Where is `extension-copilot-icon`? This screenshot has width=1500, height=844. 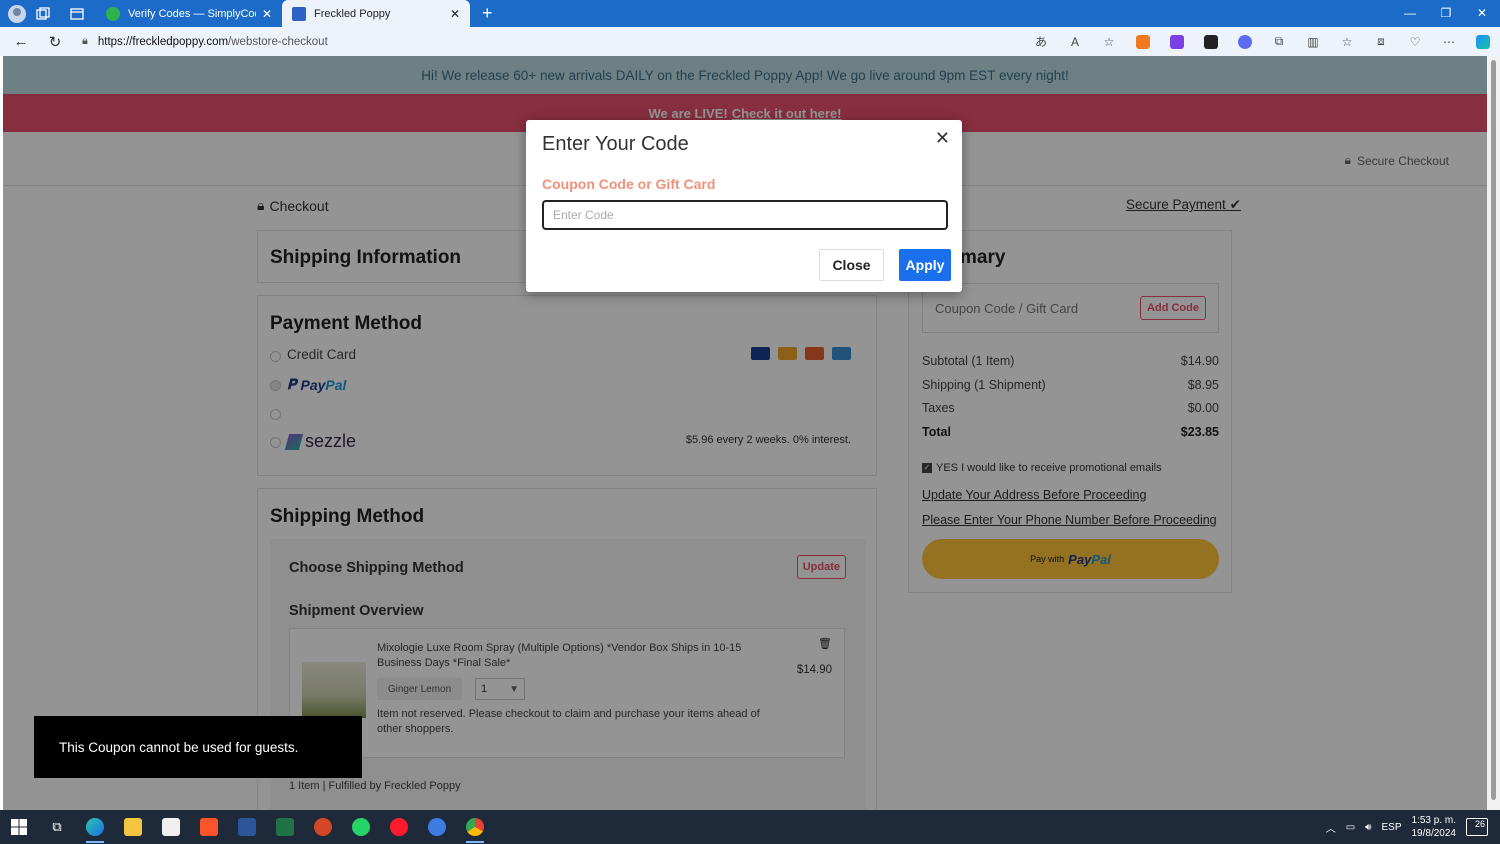
extension-copilot-icon is located at coordinates (1245, 41).